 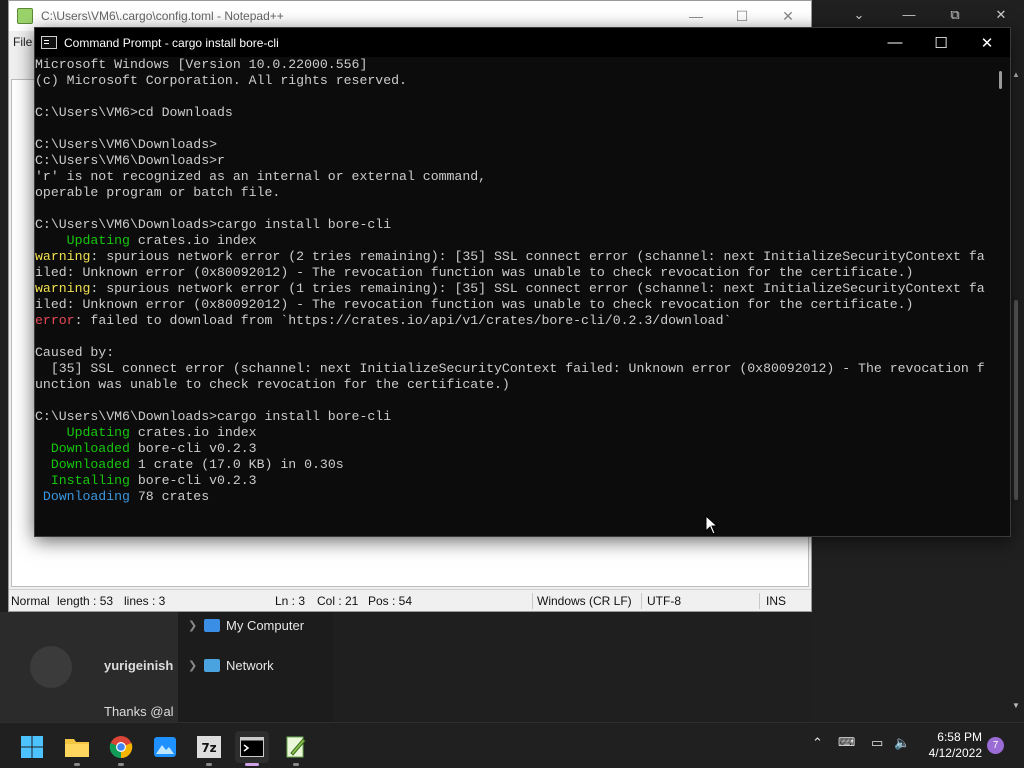 I want to click on scroll-down-icon: ▼, so click(x=1016, y=705).